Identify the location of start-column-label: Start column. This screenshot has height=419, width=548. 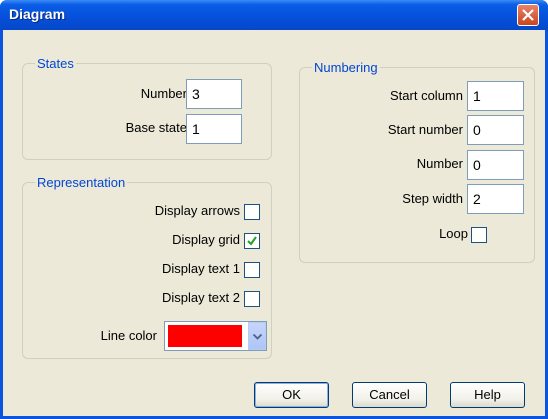
(426, 95).